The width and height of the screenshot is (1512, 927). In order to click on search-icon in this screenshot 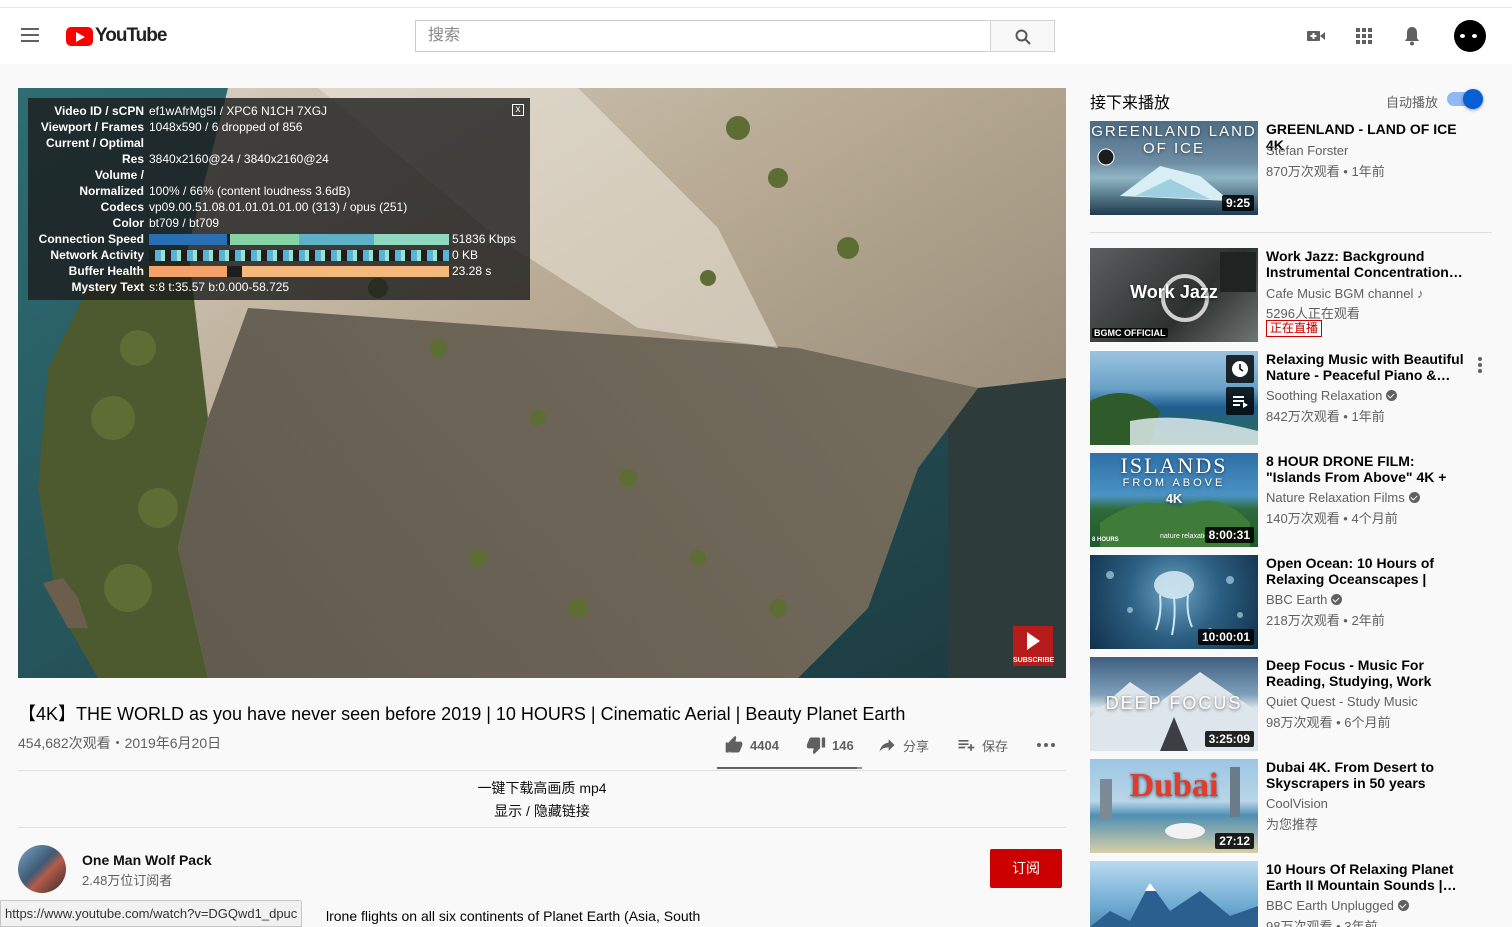, I will do `click(1023, 37)`.